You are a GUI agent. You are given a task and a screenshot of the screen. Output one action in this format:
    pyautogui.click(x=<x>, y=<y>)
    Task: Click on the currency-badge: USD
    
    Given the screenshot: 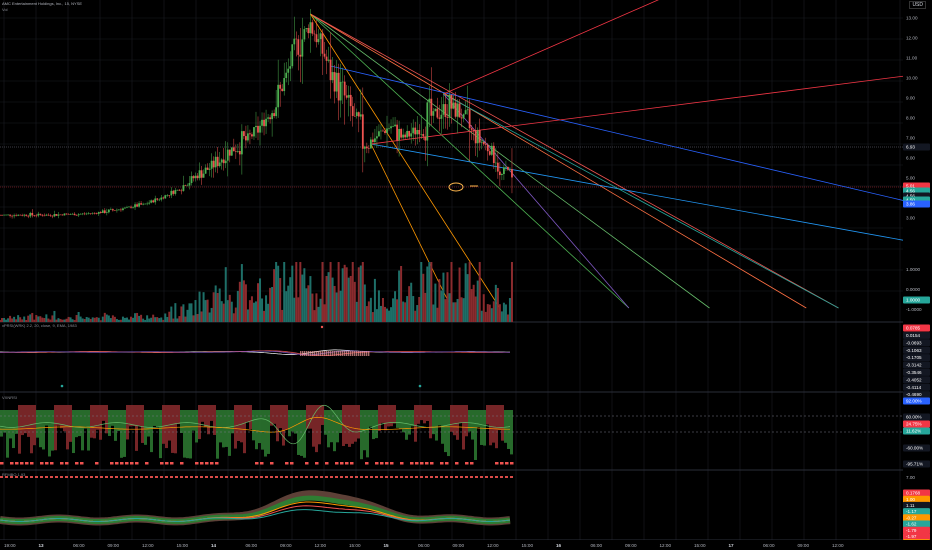 What is the action you would take?
    pyautogui.click(x=917, y=5)
    